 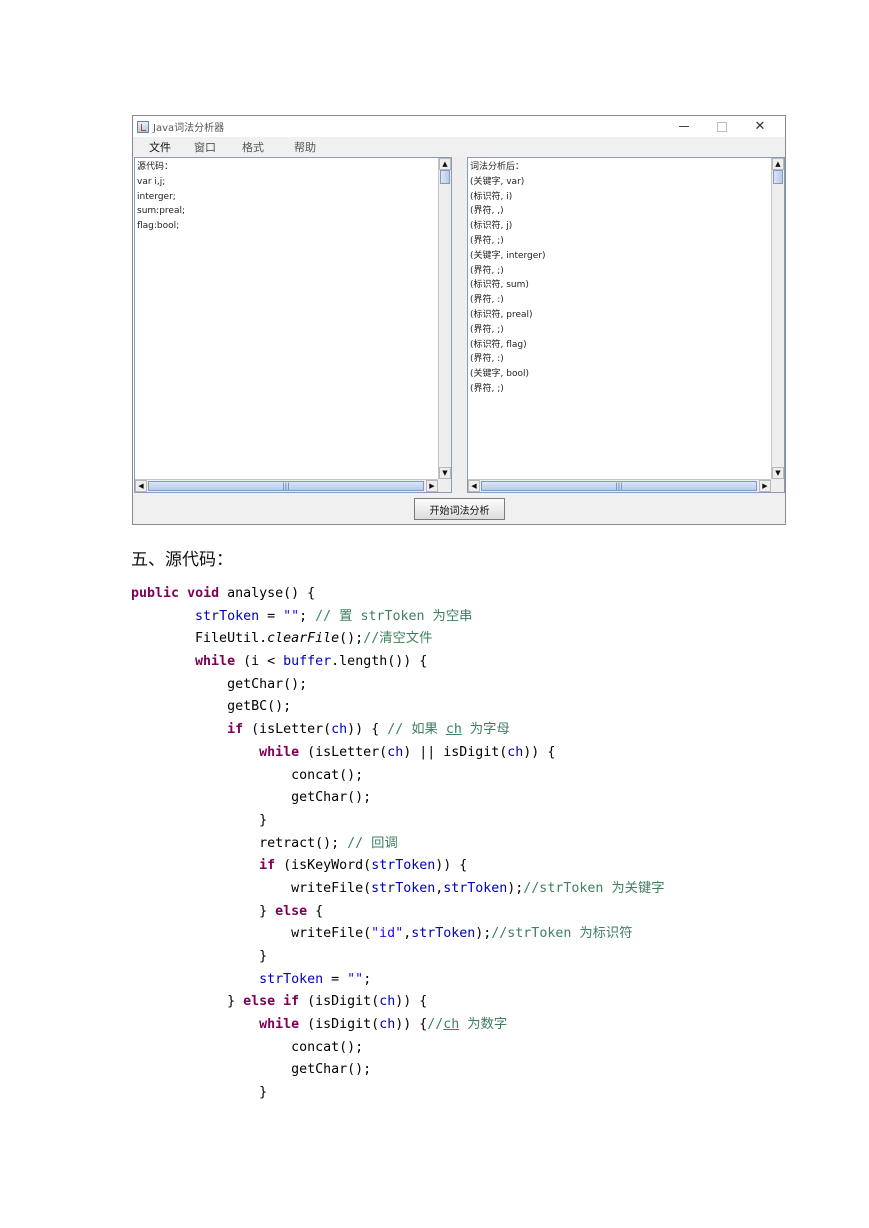 I want to click on code-token: (isKeyWord(, so click(x=323, y=866).